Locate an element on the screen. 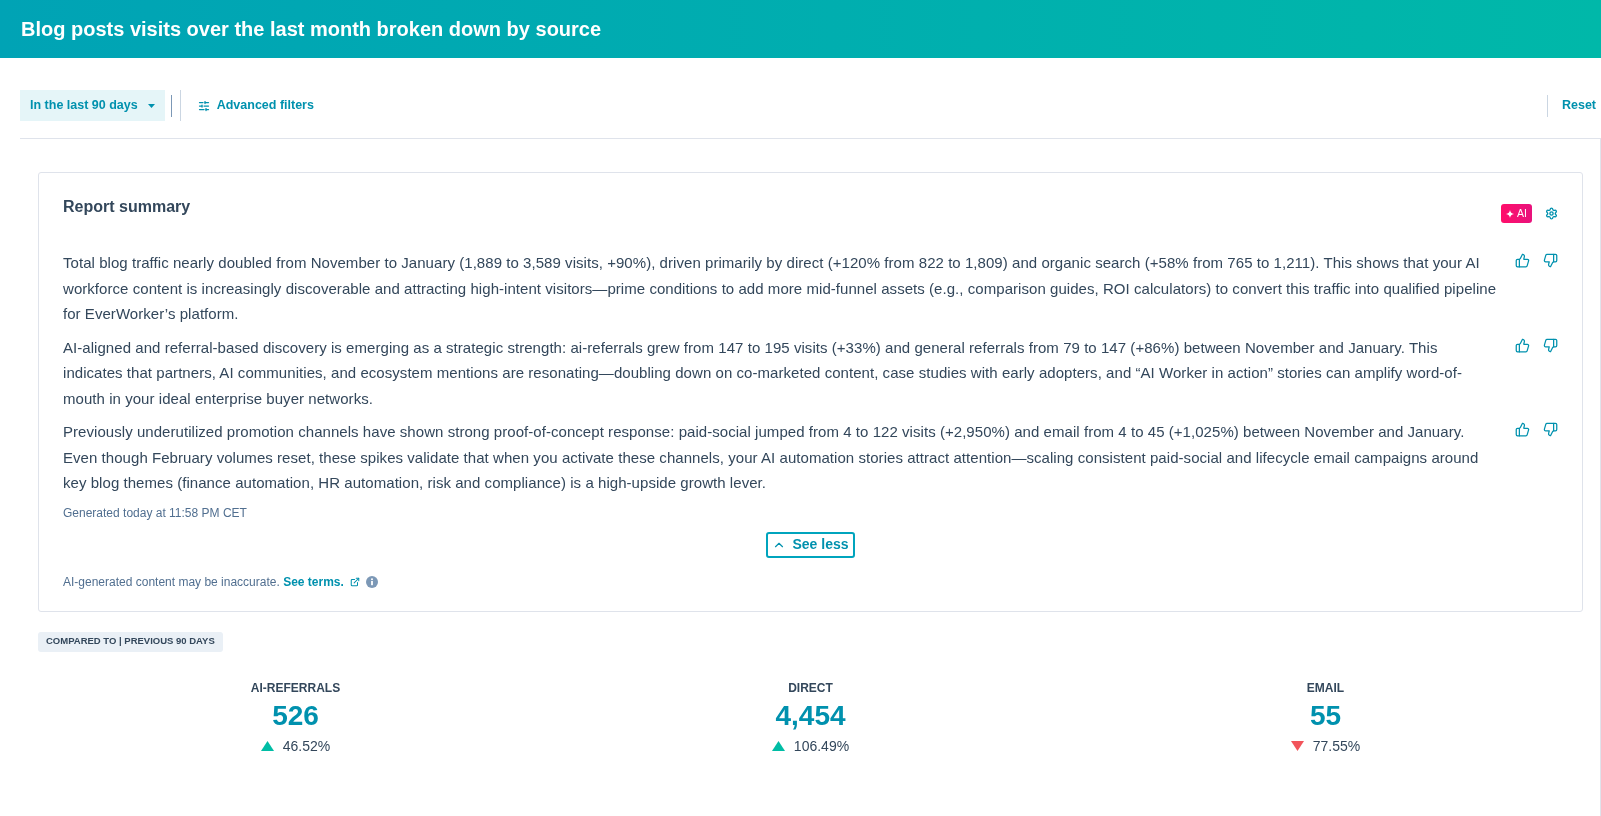  reset-button: Reset is located at coordinates (1578, 105).